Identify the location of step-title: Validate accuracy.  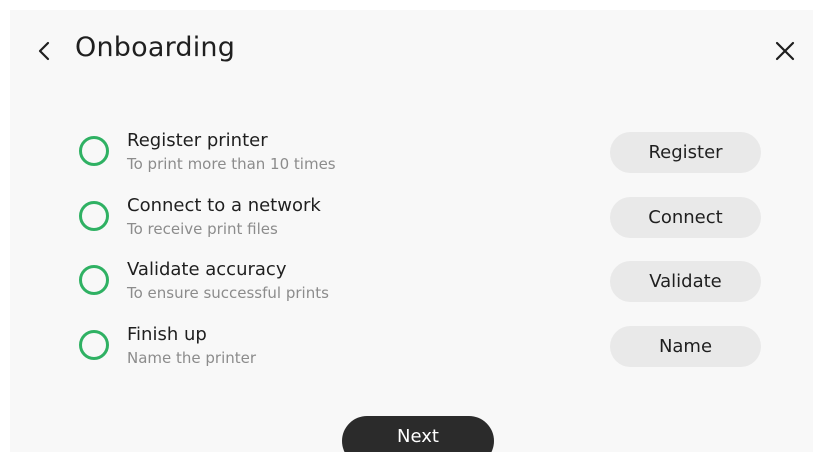
(207, 269).